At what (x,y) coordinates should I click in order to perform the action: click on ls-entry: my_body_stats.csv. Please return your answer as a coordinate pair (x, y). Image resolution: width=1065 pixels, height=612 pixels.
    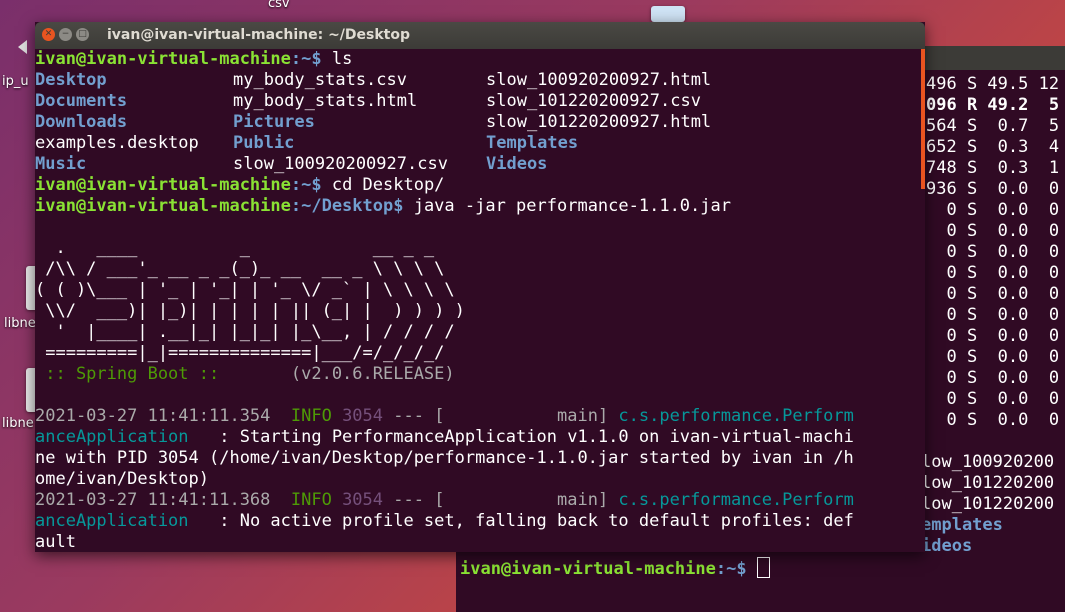
    Looking at the image, I should click on (320, 80).